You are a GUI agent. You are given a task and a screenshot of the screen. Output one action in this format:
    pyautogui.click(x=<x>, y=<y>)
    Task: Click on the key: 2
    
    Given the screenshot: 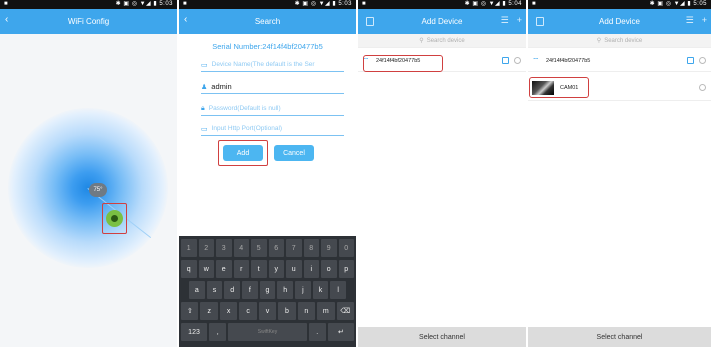 What is the action you would take?
    pyautogui.click(x=206, y=248)
    